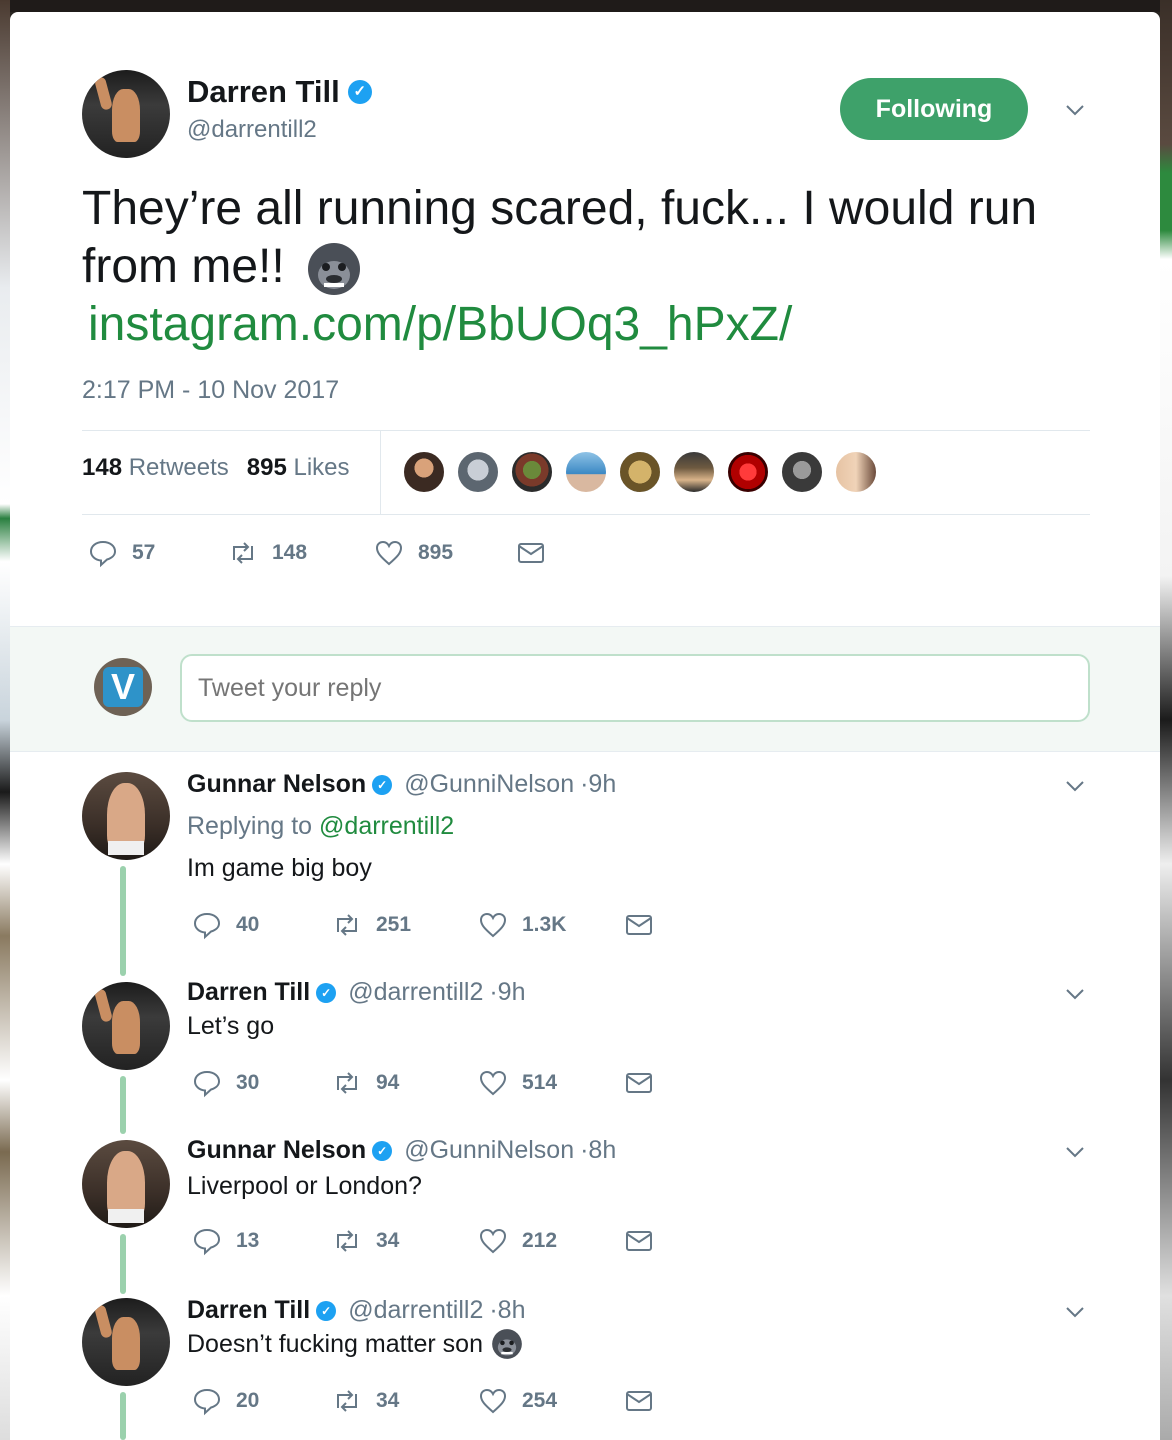 The height and width of the screenshot is (1440, 1172). Describe the element at coordinates (405, 925) in the screenshot. I see `retweet-action: 251` at that location.